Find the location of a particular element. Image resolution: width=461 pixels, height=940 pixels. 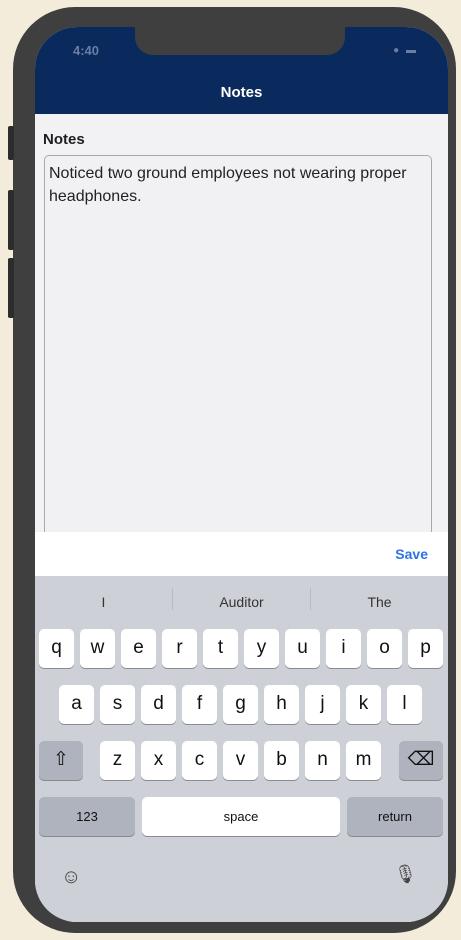

key-q: q is located at coordinates (56, 648).